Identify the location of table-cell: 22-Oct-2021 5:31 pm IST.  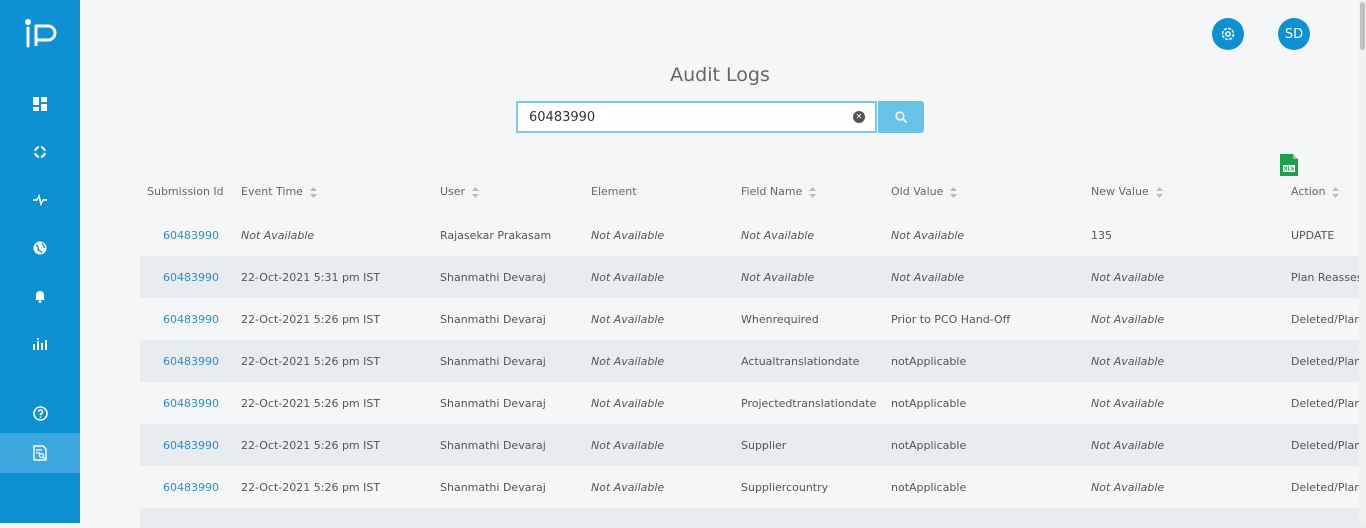
(311, 277).